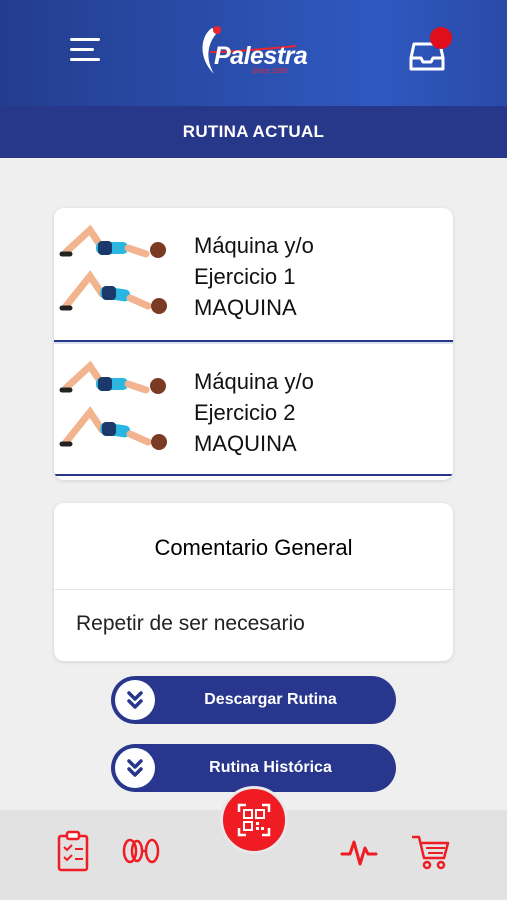 This screenshot has height=900, width=507. Describe the element at coordinates (86, 52) in the screenshot. I see `hamburger-menu-icon` at that location.